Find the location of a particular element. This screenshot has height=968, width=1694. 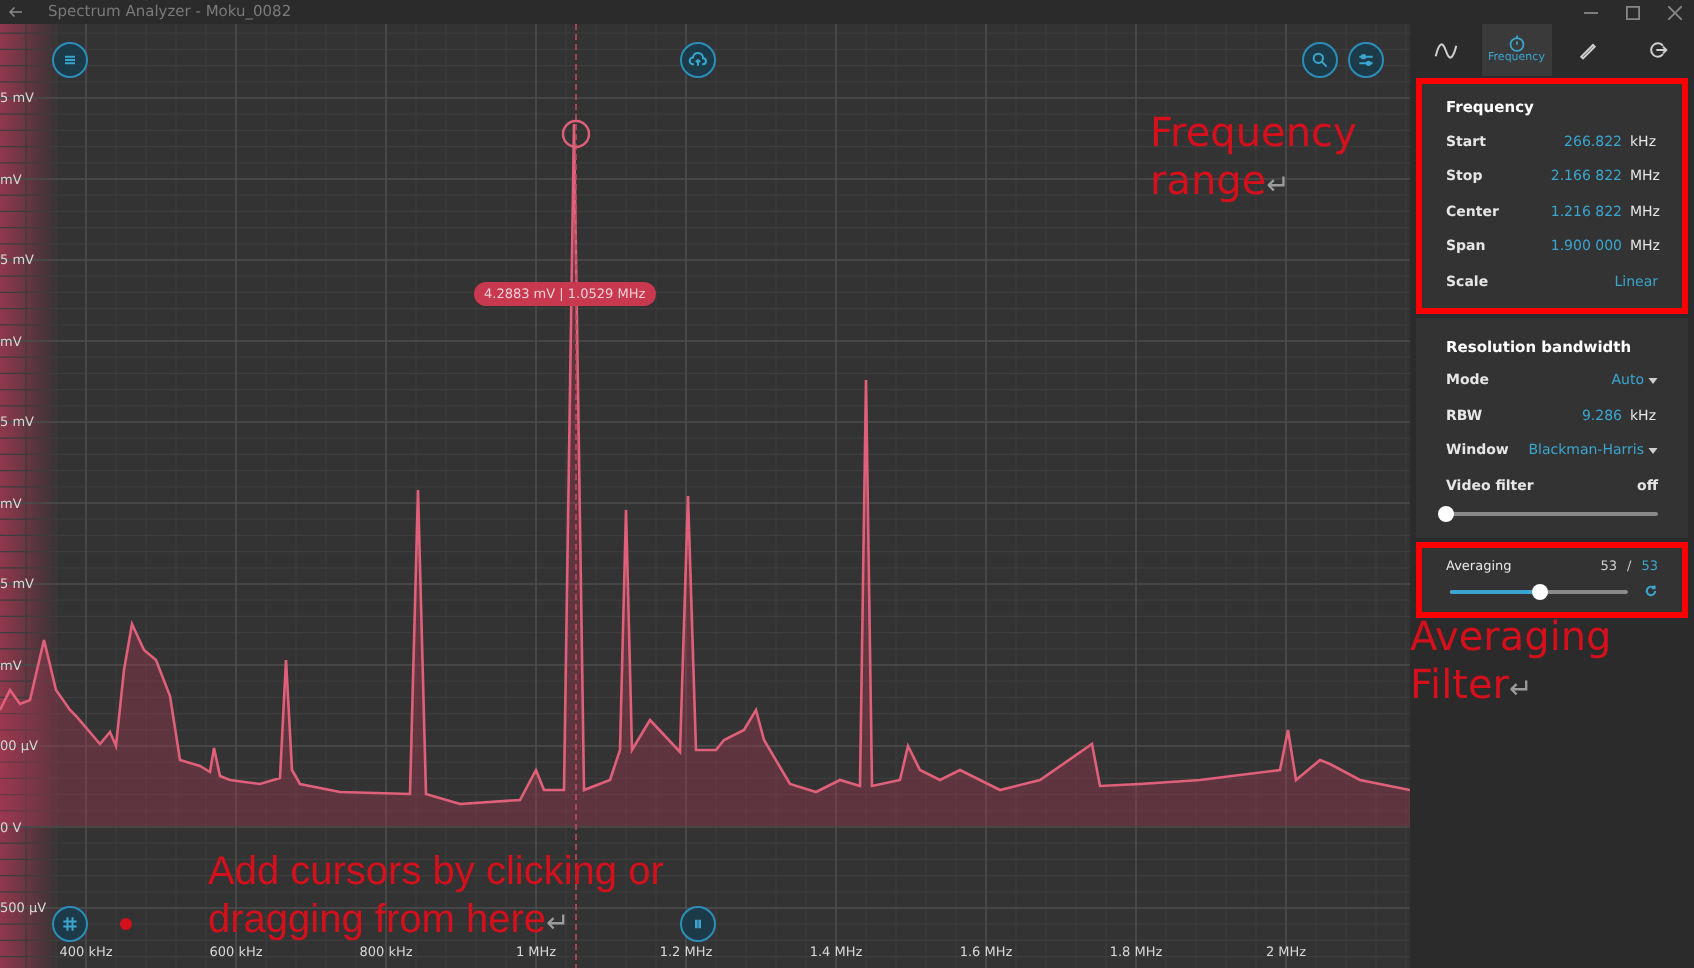

sine-wave-icon is located at coordinates (1445, 50).